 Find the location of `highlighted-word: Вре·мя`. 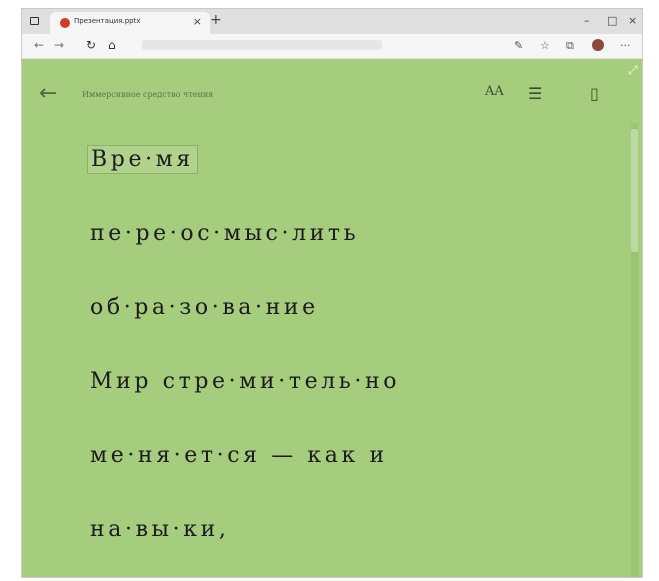

highlighted-word: Вре·мя is located at coordinates (142, 159).